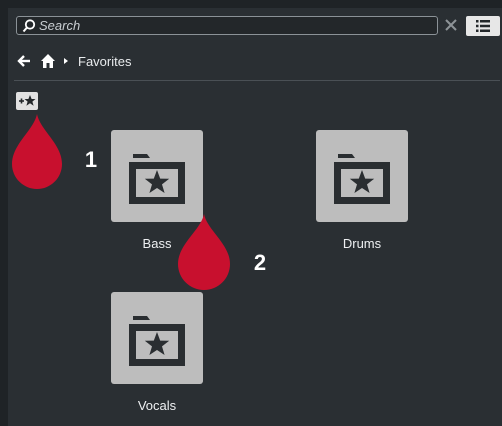  What do you see at coordinates (91, 159) in the screenshot?
I see `callout-number: 1` at bounding box center [91, 159].